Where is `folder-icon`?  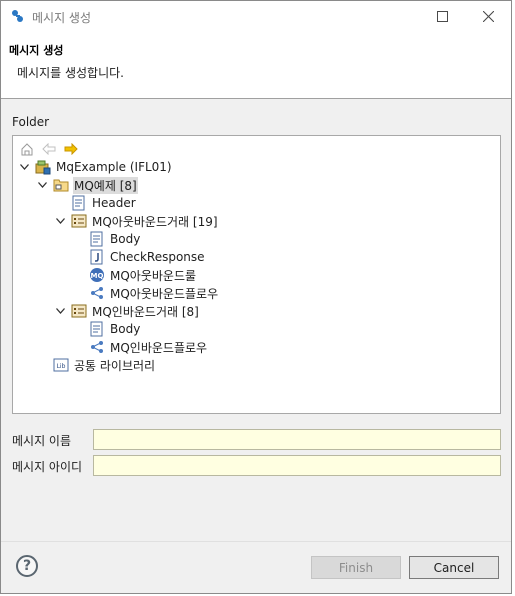
folder-icon is located at coordinates (61, 185).